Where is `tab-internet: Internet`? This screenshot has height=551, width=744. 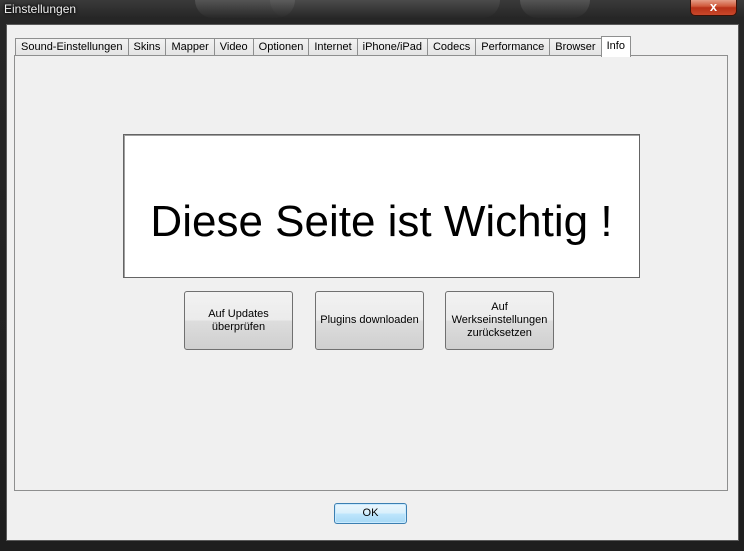
tab-internet: Internet is located at coordinates (333, 47).